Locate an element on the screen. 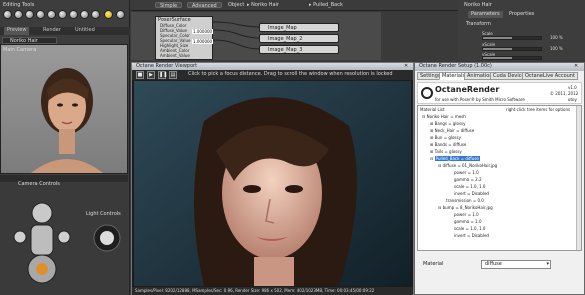  tree-item: transmission = 0.0 is located at coordinates (465, 200).